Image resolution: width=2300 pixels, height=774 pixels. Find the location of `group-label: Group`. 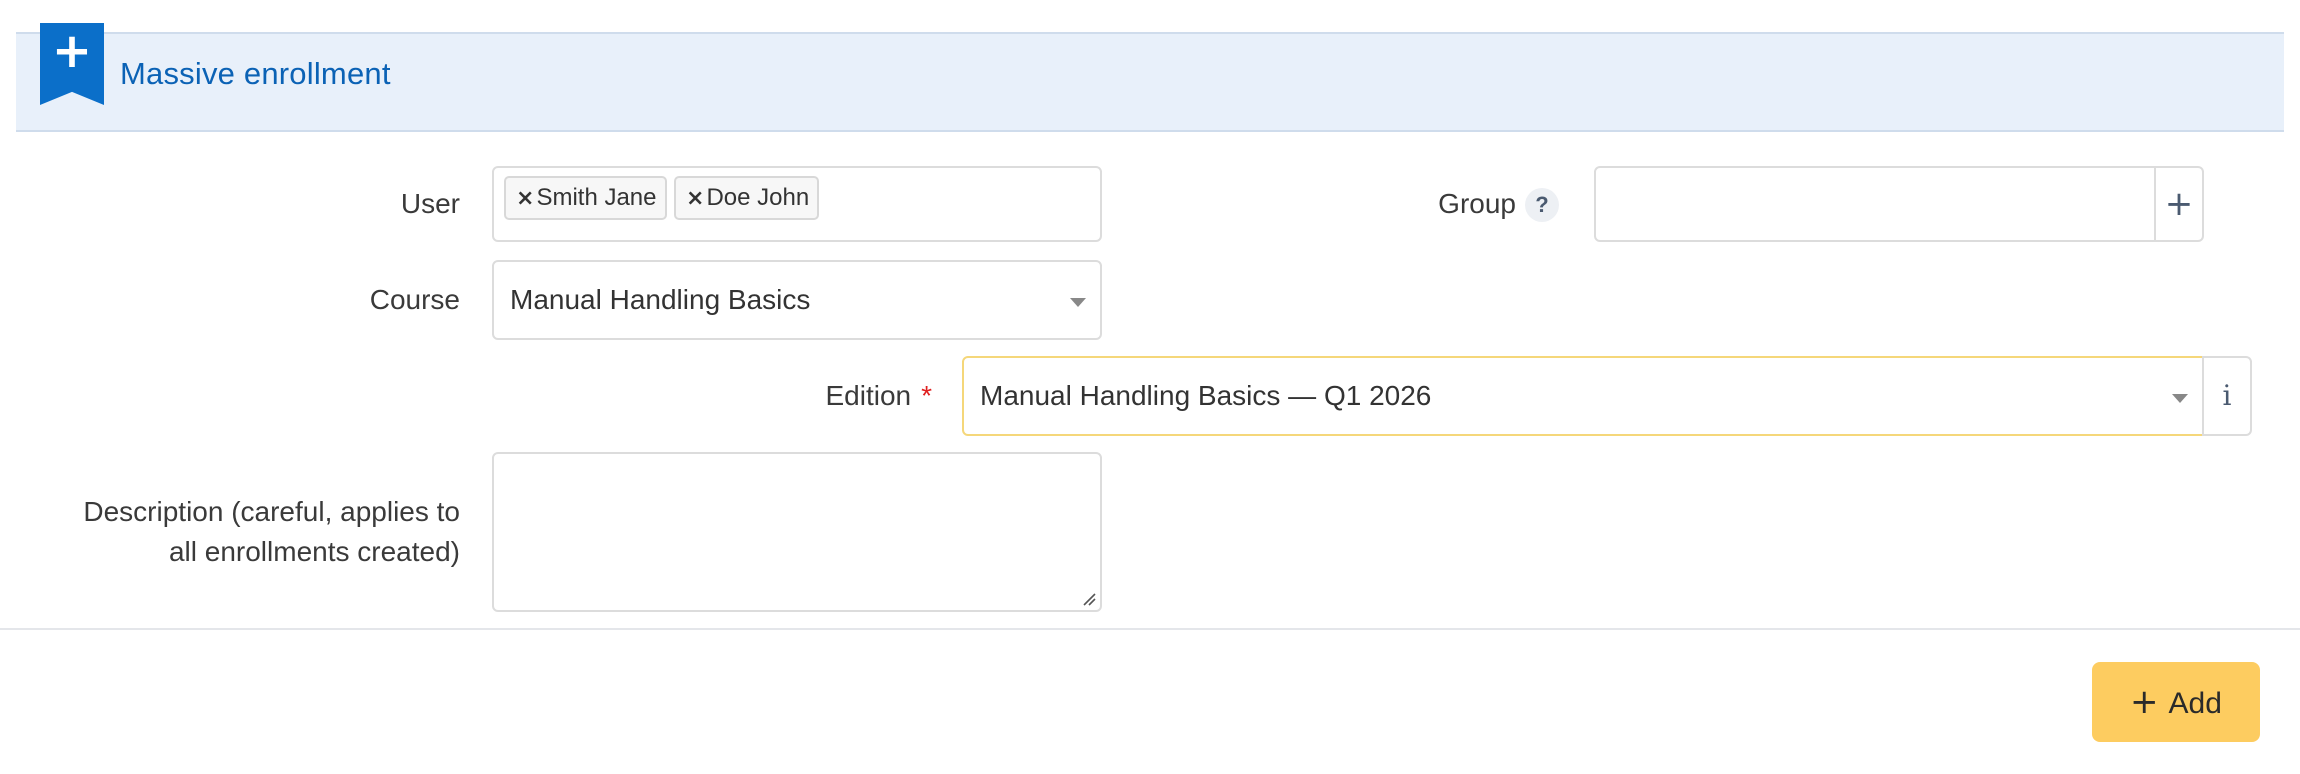

group-label: Group is located at coordinates (1477, 203).